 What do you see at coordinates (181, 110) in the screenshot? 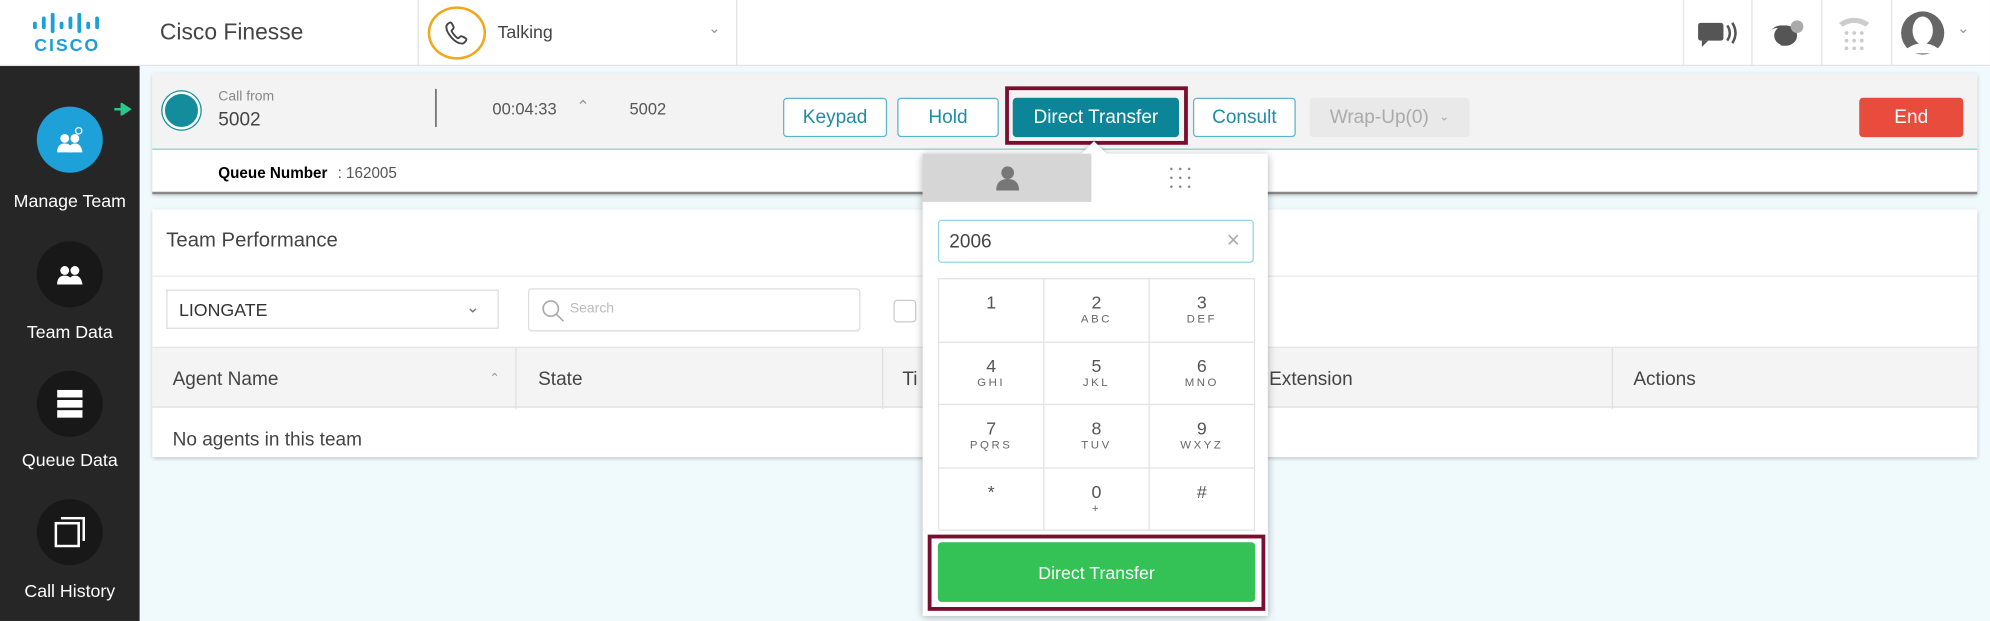
I see `active-call-icon` at bounding box center [181, 110].